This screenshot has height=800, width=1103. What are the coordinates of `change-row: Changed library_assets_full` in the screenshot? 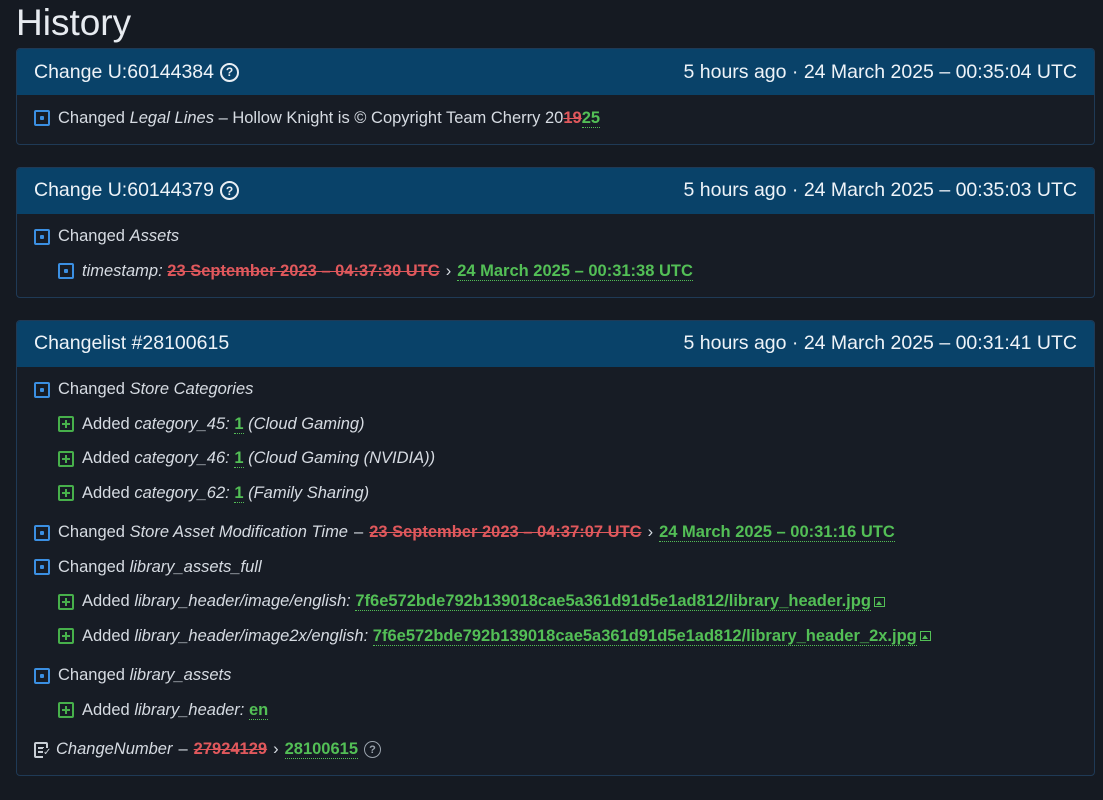 It's located at (555, 567).